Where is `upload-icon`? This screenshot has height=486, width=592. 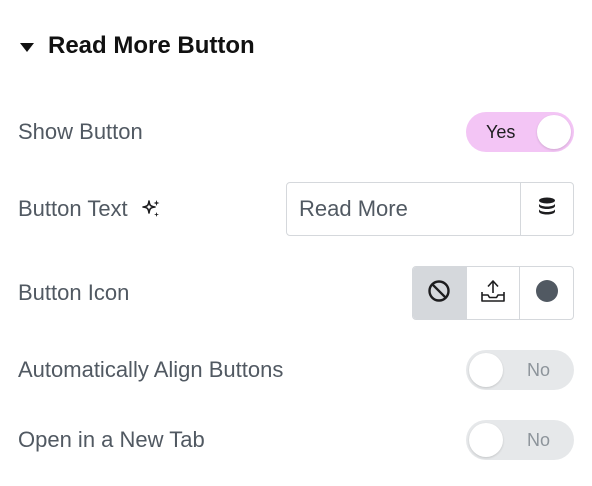
upload-icon is located at coordinates (493, 293).